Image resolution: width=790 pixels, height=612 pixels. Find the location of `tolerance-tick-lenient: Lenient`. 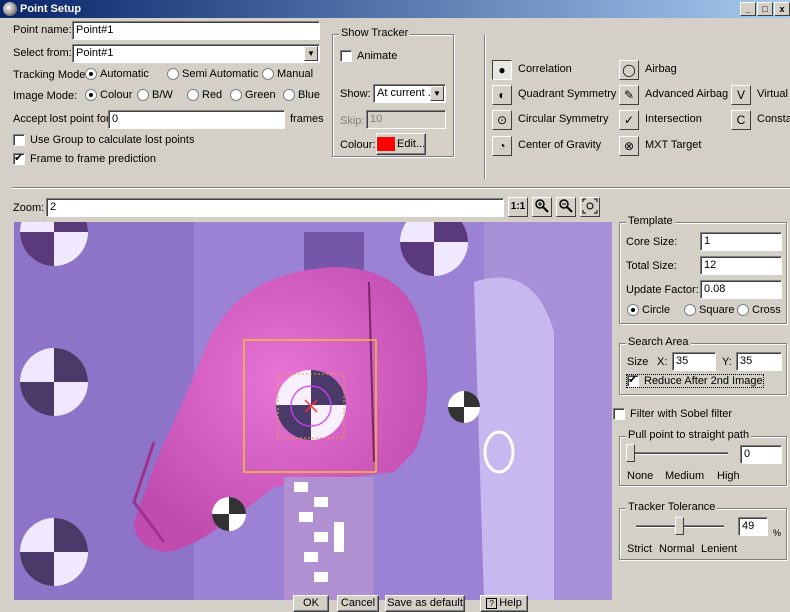

tolerance-tick-lenient: Lenient is located at coordinates (719, 549).